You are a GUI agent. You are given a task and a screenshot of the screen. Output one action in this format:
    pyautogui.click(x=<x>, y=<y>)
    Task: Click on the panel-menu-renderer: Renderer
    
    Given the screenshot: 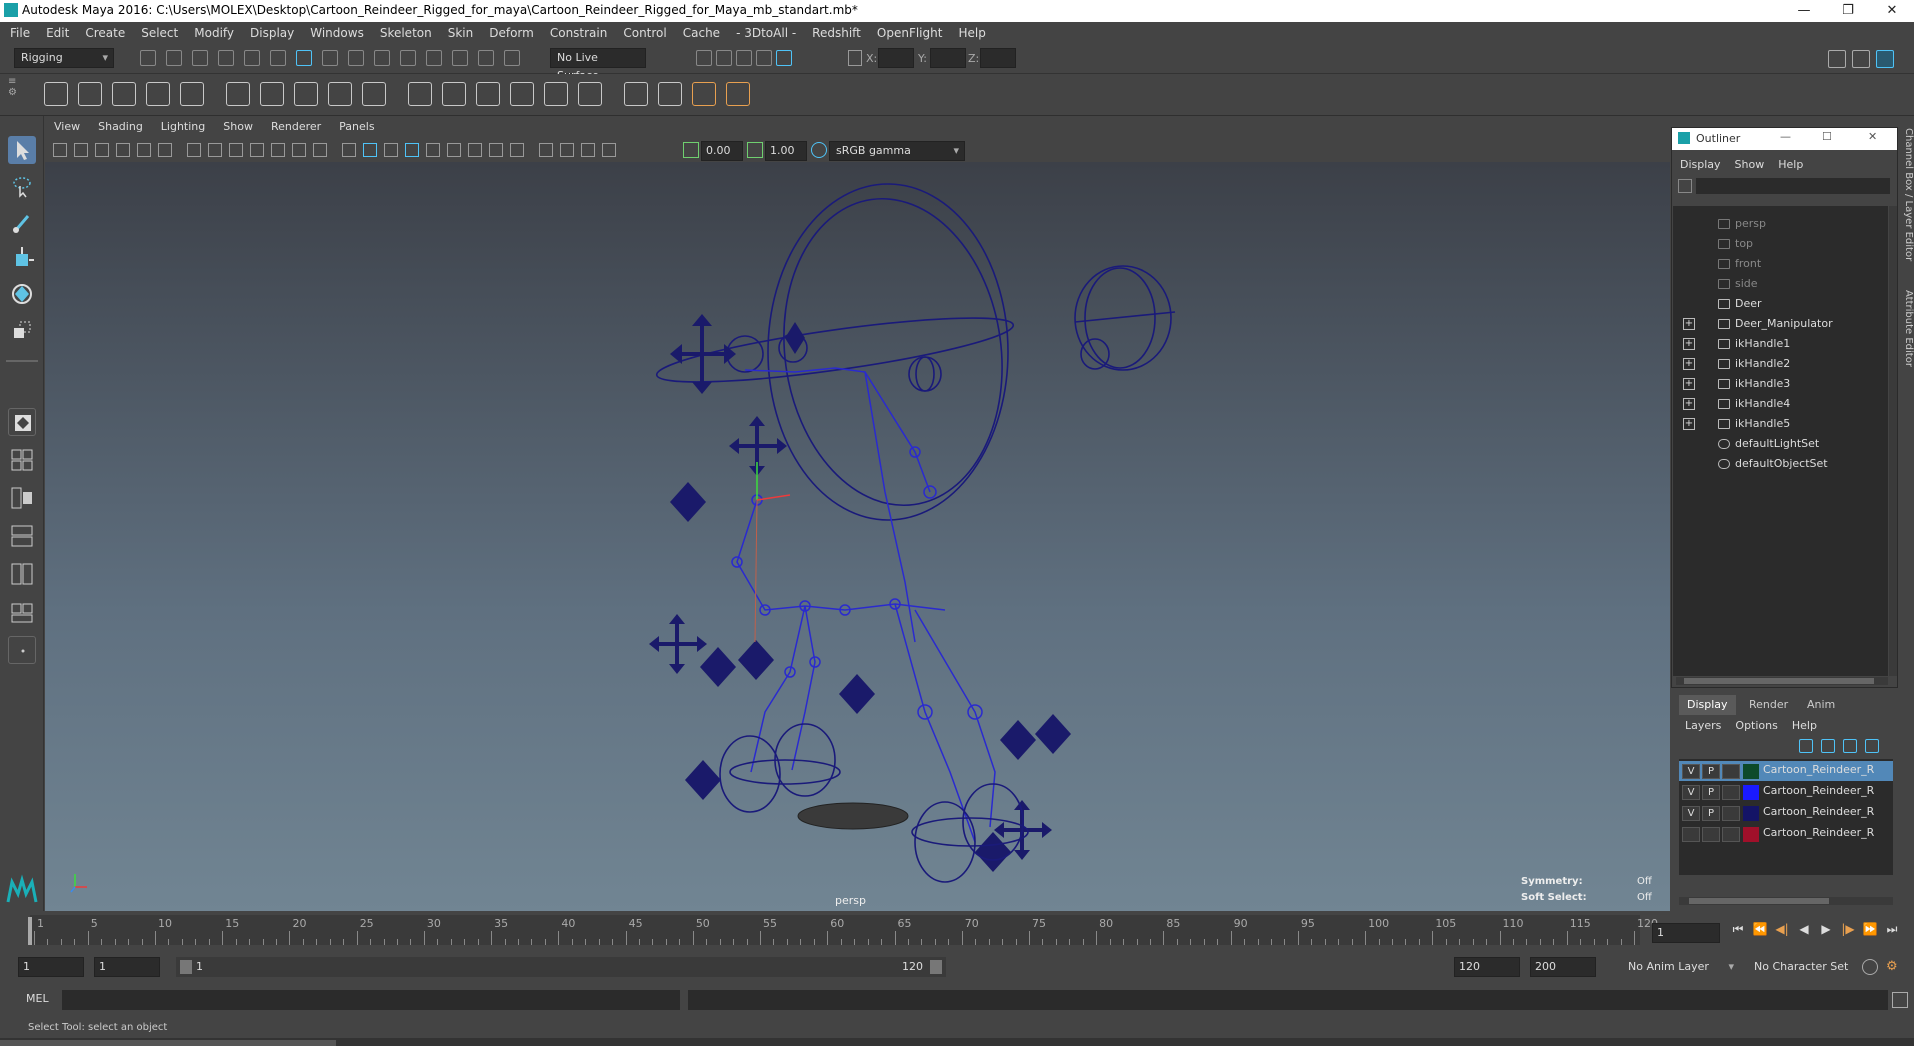 What is the action you would take?
    pyautogui.click(x=296, y=129)
    